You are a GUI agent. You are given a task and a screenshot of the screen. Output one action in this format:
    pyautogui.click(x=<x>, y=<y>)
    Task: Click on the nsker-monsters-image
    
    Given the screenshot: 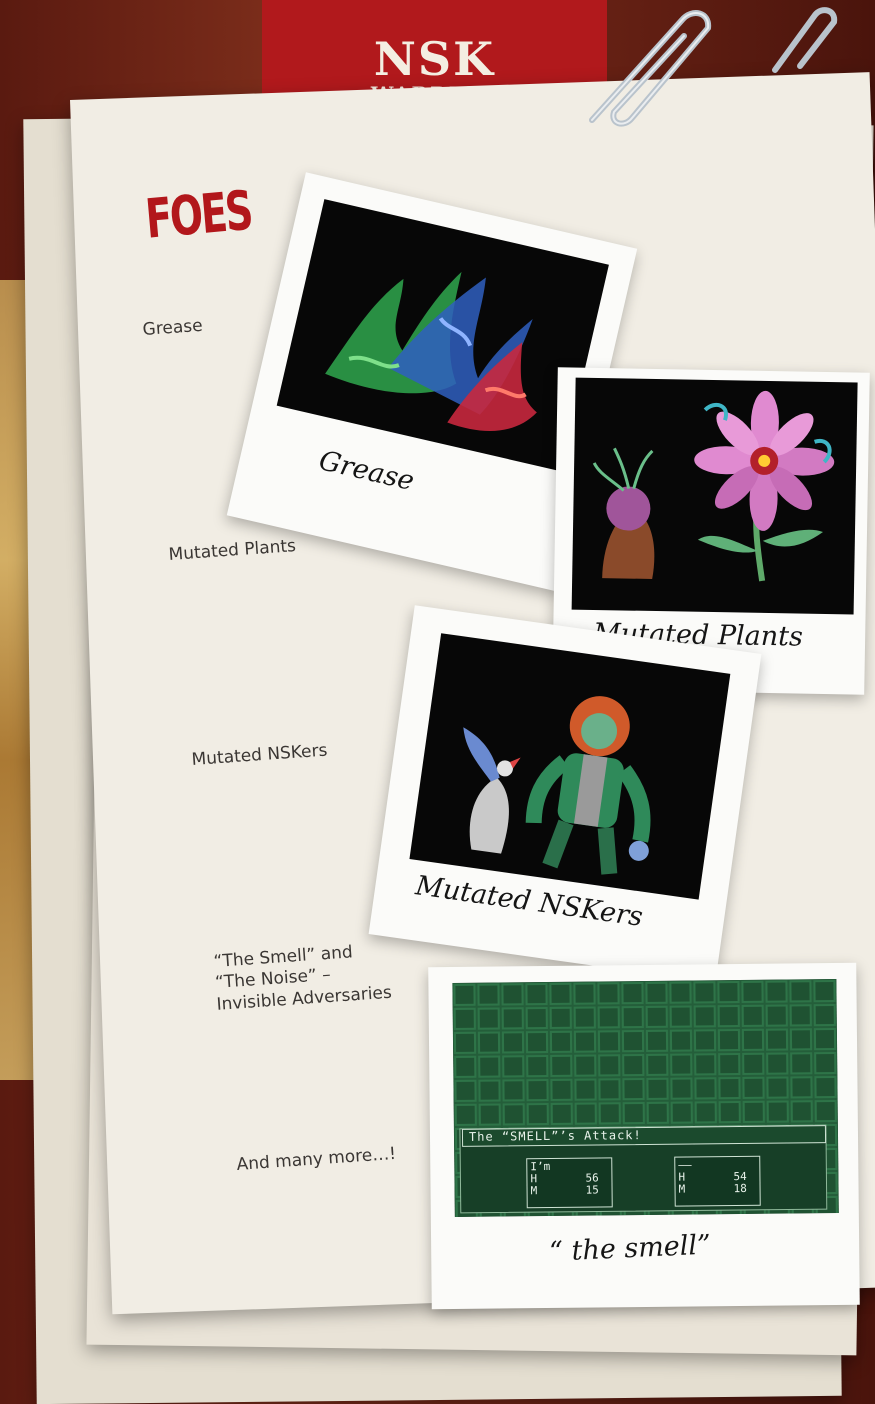 What is the action you would take?
    pyautogui.click(x=557, y=785)
    